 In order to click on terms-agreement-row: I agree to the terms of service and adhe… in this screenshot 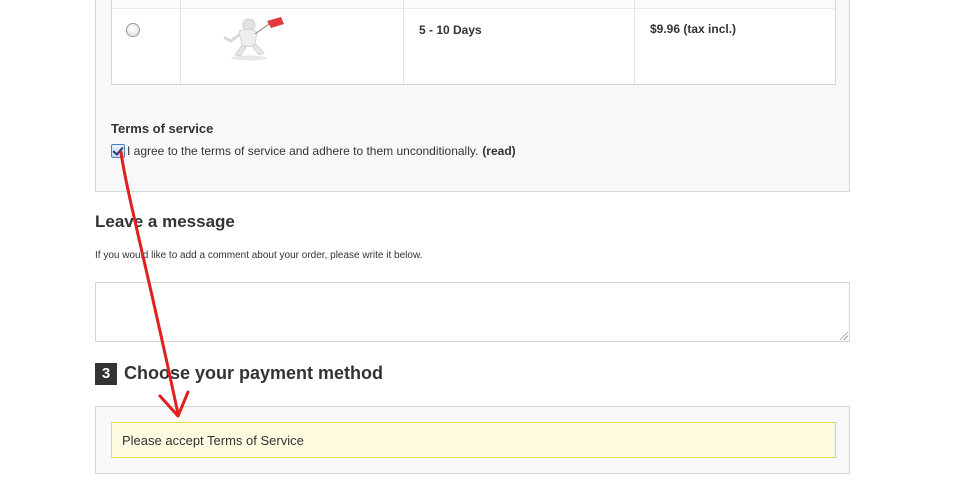, I will do `click(313, 151)`.